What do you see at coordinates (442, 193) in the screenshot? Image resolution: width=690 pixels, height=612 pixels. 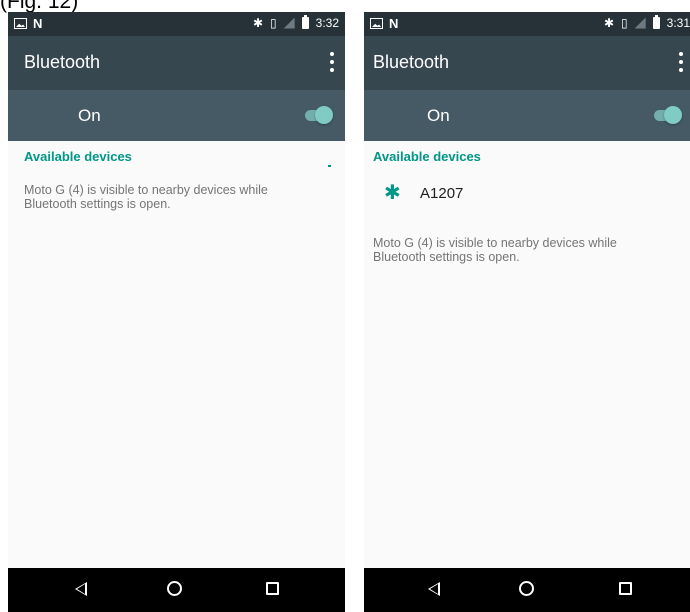 I see `device-name: A1207` at bounding box center [442, 193].